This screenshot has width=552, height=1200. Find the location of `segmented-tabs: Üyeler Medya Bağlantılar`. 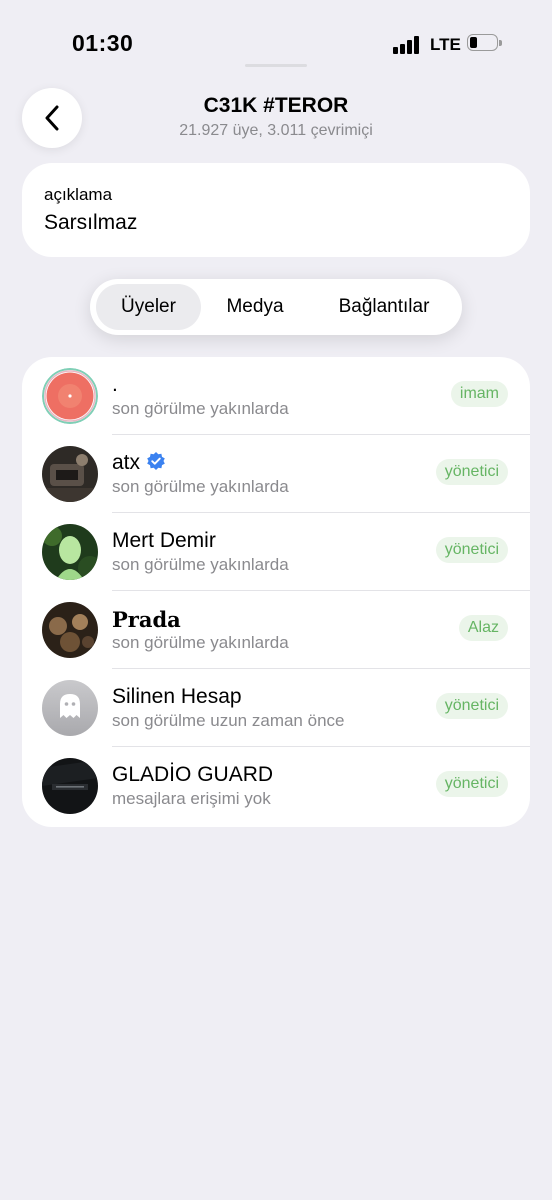

segmented-tabs: Üyeler Medya Bağlantılar is located at coordinates (276, 307).